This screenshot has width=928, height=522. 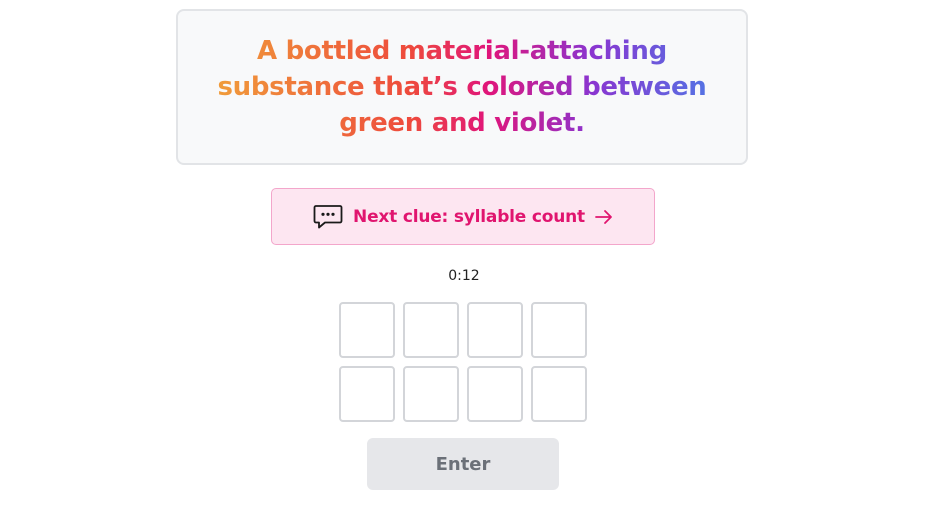 I want to click on chat-bubble-icon, so click(x=328, y=217).